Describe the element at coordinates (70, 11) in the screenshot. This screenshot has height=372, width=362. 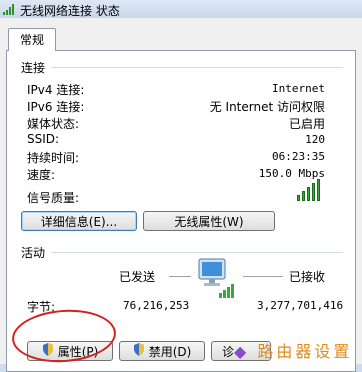
I see `window-title: 无线网络连接 状态` at that location.